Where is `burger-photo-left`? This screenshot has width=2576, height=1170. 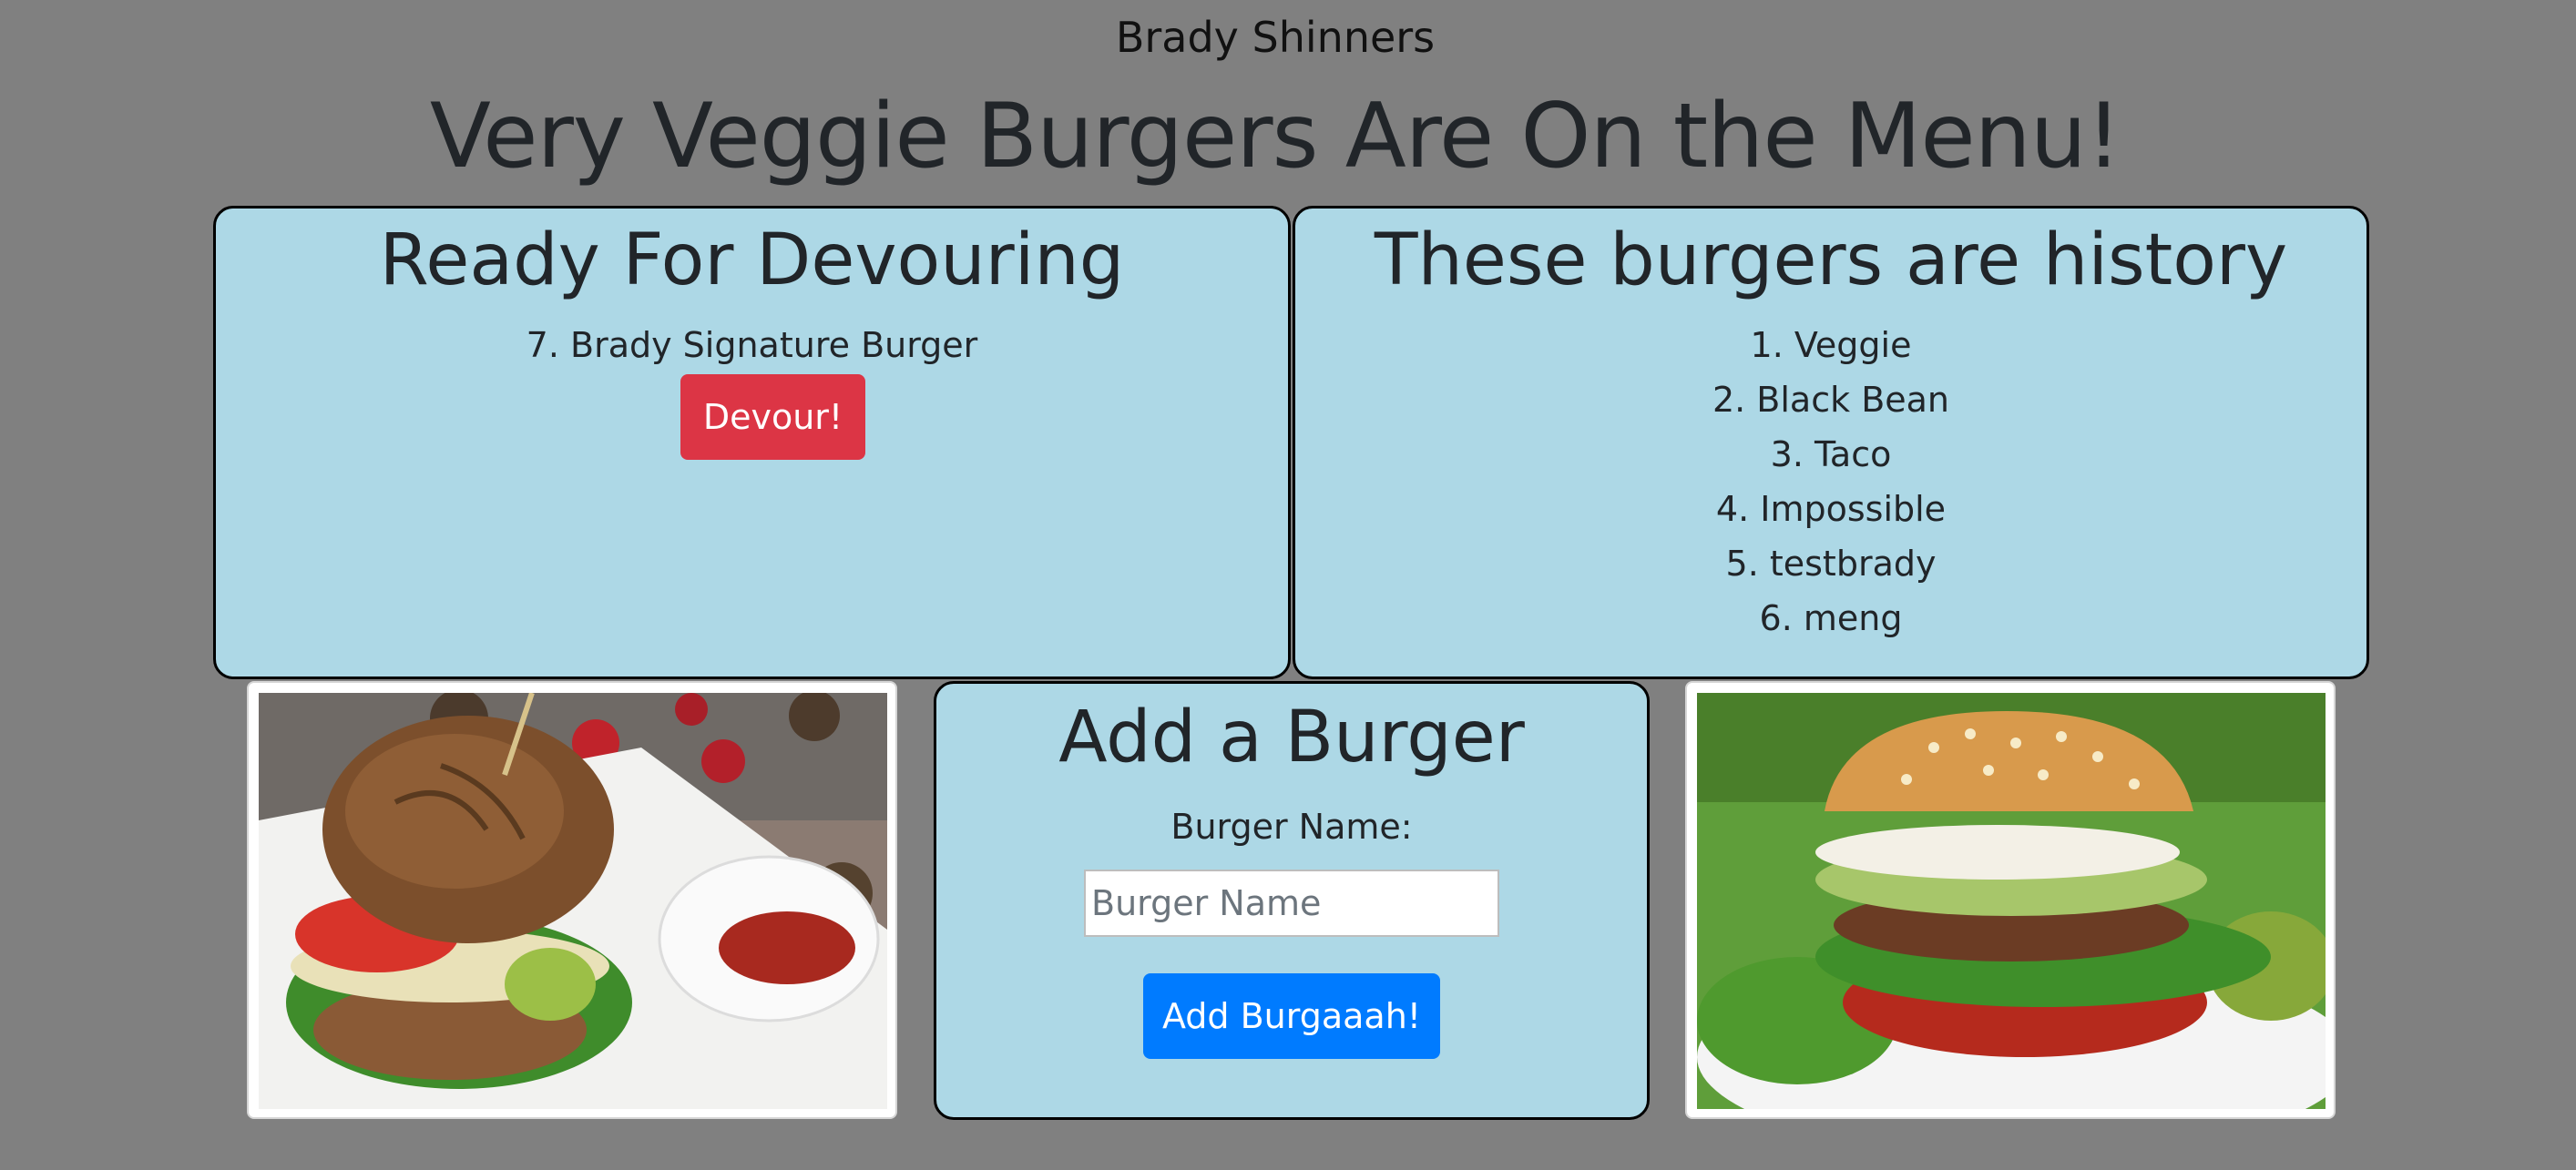 burger-photo-left is located at coordinates (572, 900).